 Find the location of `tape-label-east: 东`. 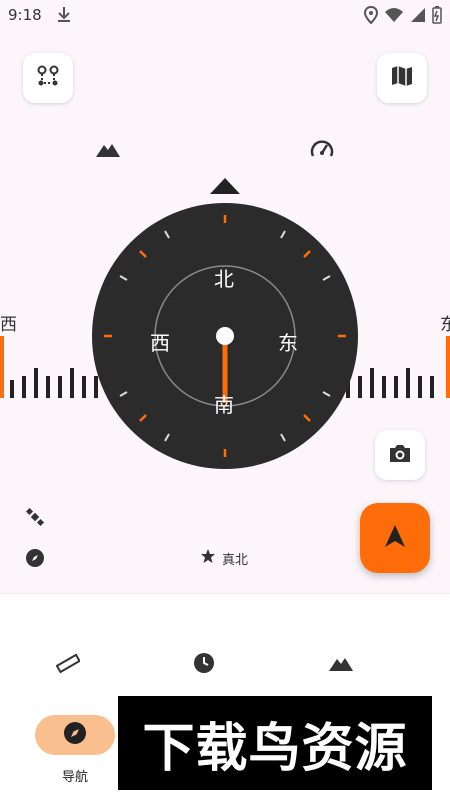

tape-label-east: 东 is located at coordinates (445, 325).